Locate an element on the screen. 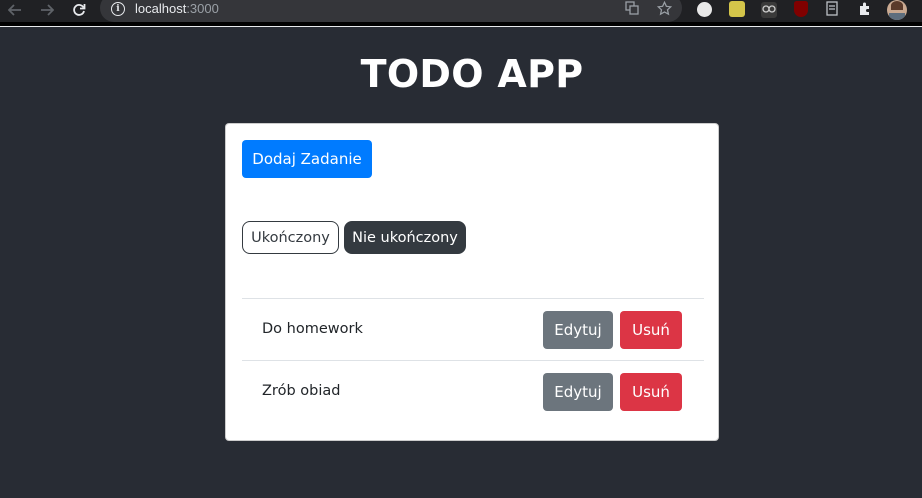 This screenshot has height=498, width=922. url-port: :3000 is located at coordinates (202, 8).